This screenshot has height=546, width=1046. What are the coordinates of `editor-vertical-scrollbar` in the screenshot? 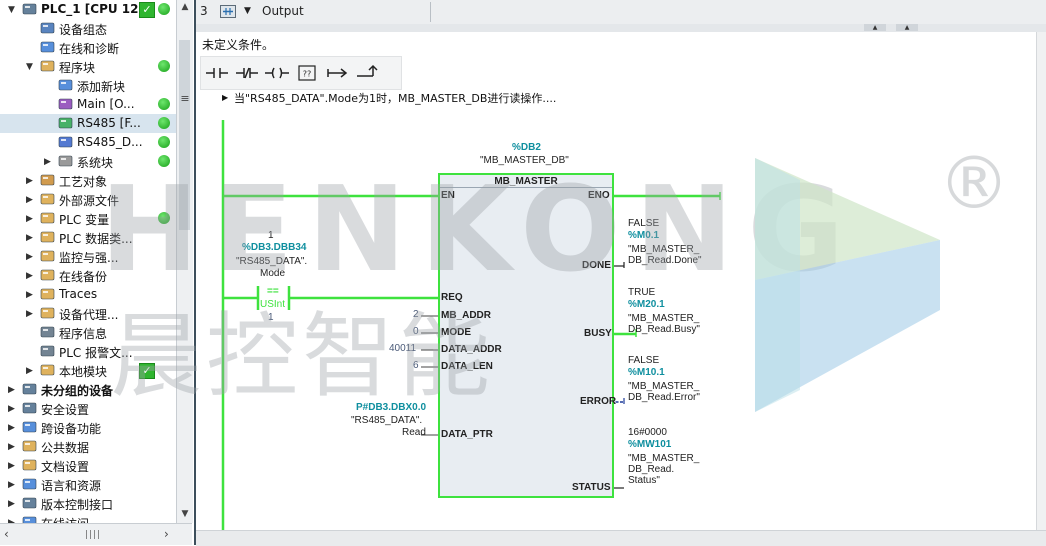 It's located at (1041, 288).